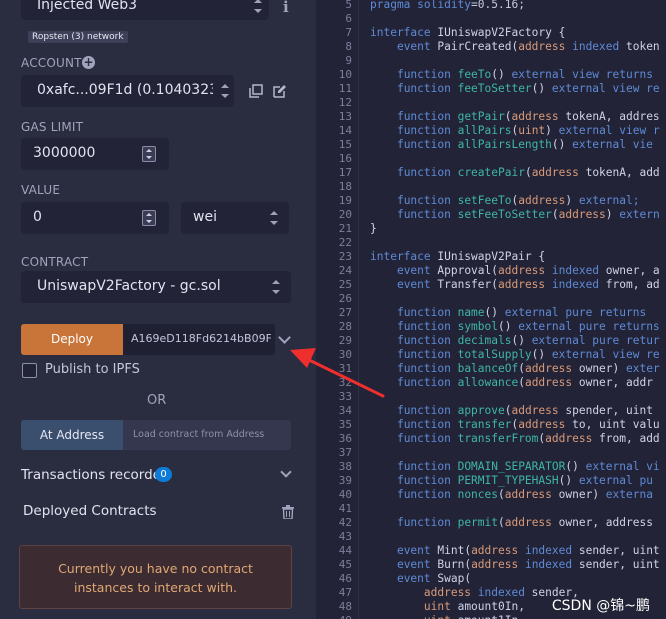 Image resolution: width=666 pixels, height=619 pixels. What do you see at coordinates (477, 494) in the screenshot?
I see `code-token: nonces` at bounding box center [477, 494].